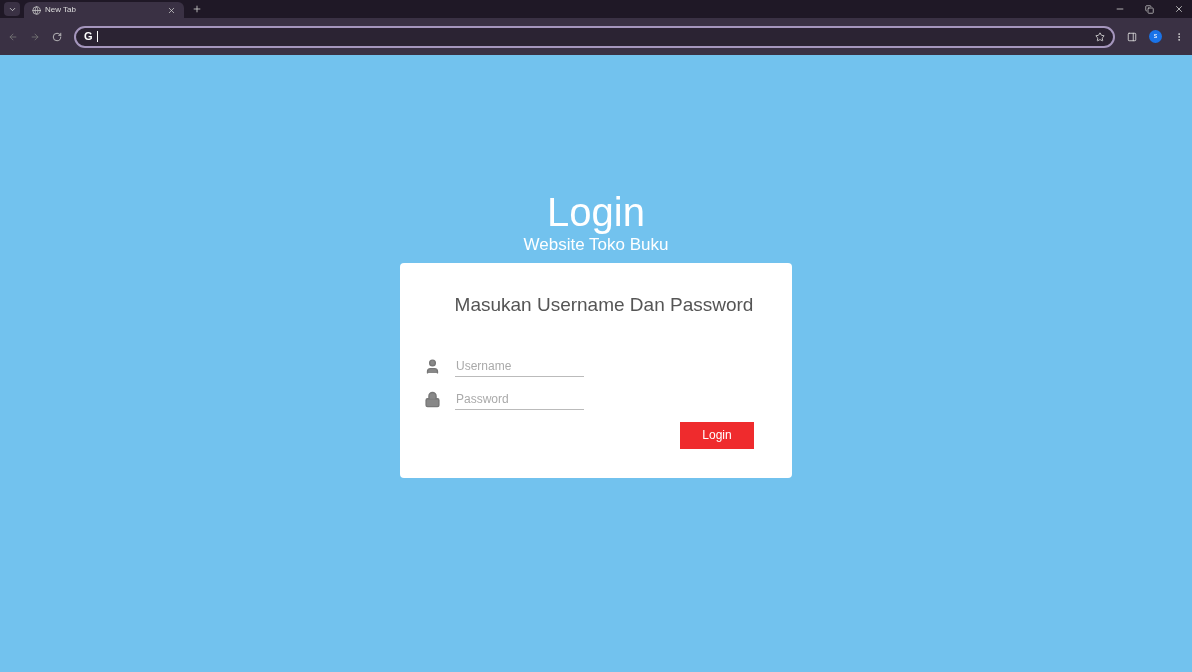 The width and height of the screenshot is (1192, 672). Describe the element at coordinates (197, 9) in the screenshot. I see `new-tab-icon` at that location.